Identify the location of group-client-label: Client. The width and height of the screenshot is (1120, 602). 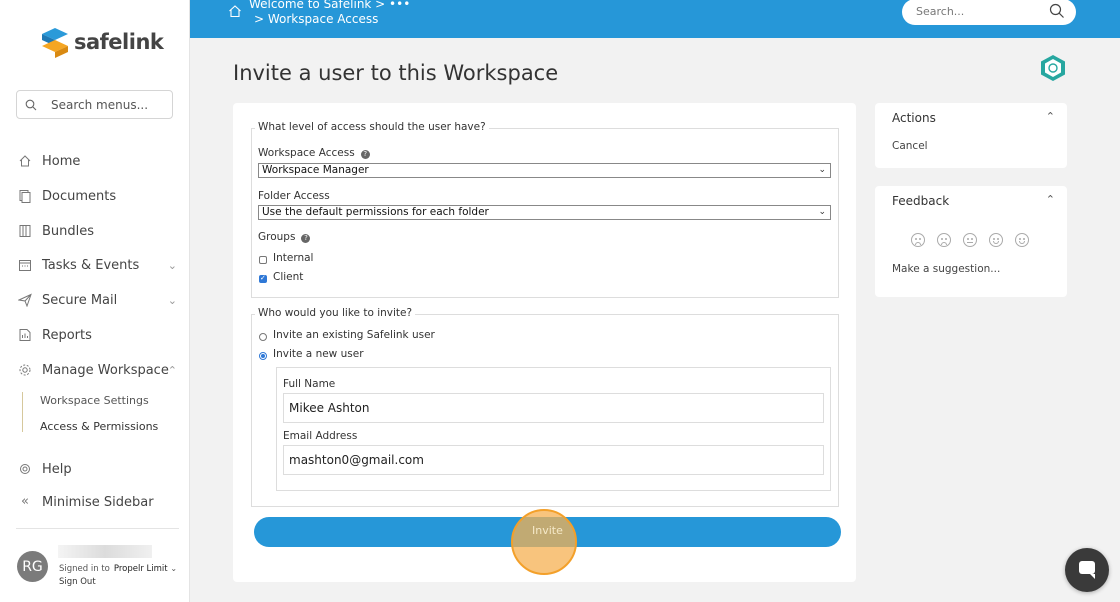
(288, 277).